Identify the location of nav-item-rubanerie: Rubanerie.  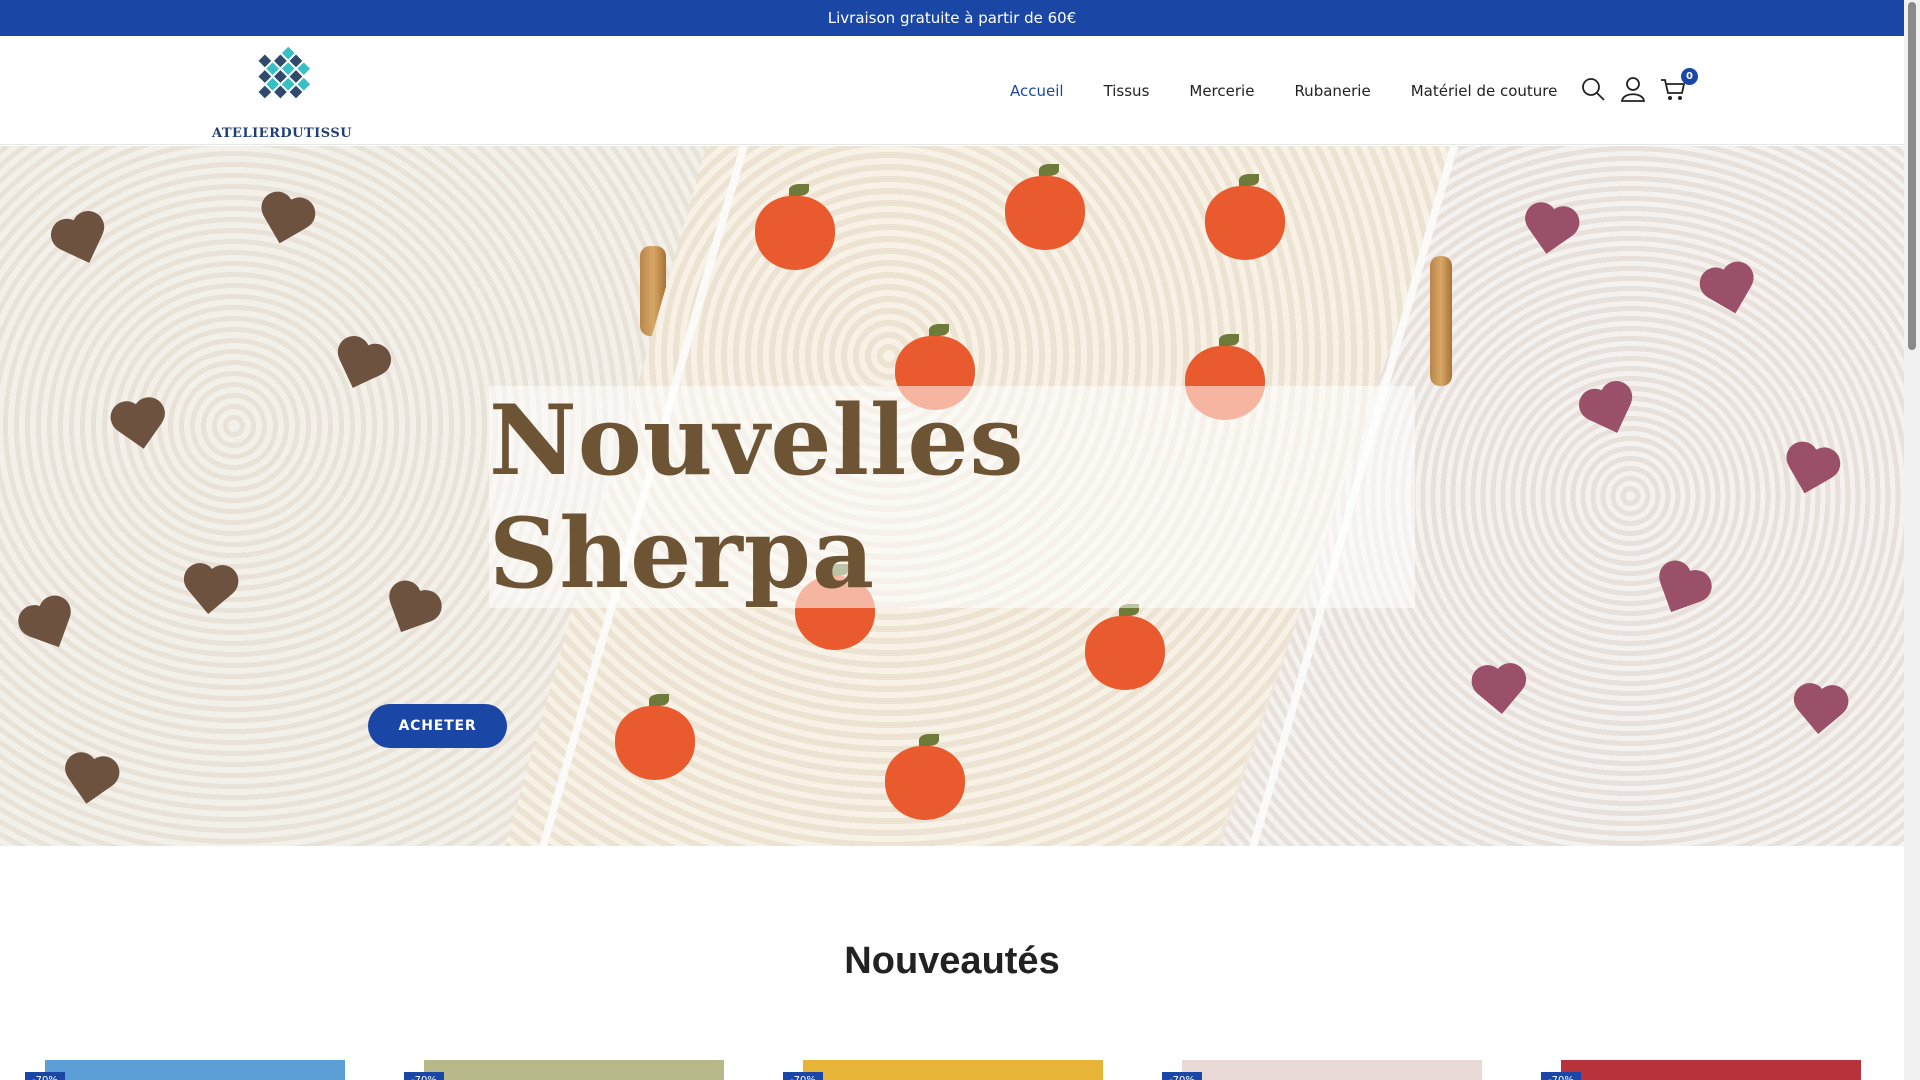
(1332, 91).